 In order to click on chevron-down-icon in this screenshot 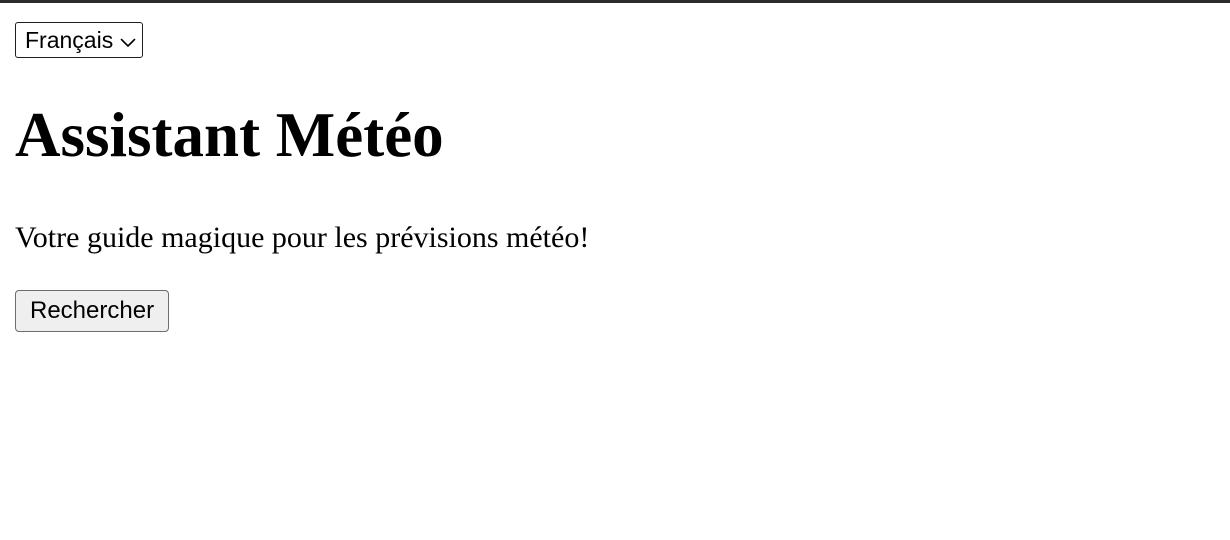, I will do `click(128, 41)`.